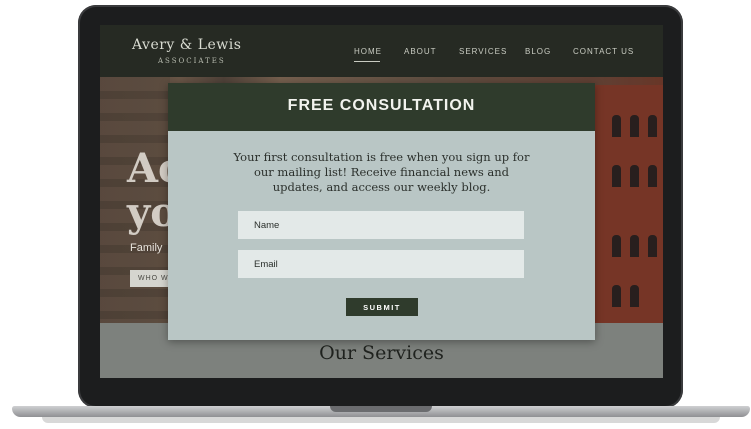  What do you see at coordinates (381, 414) in the screenshot?
I see `laptop-base` at bounding box center [381, 414].